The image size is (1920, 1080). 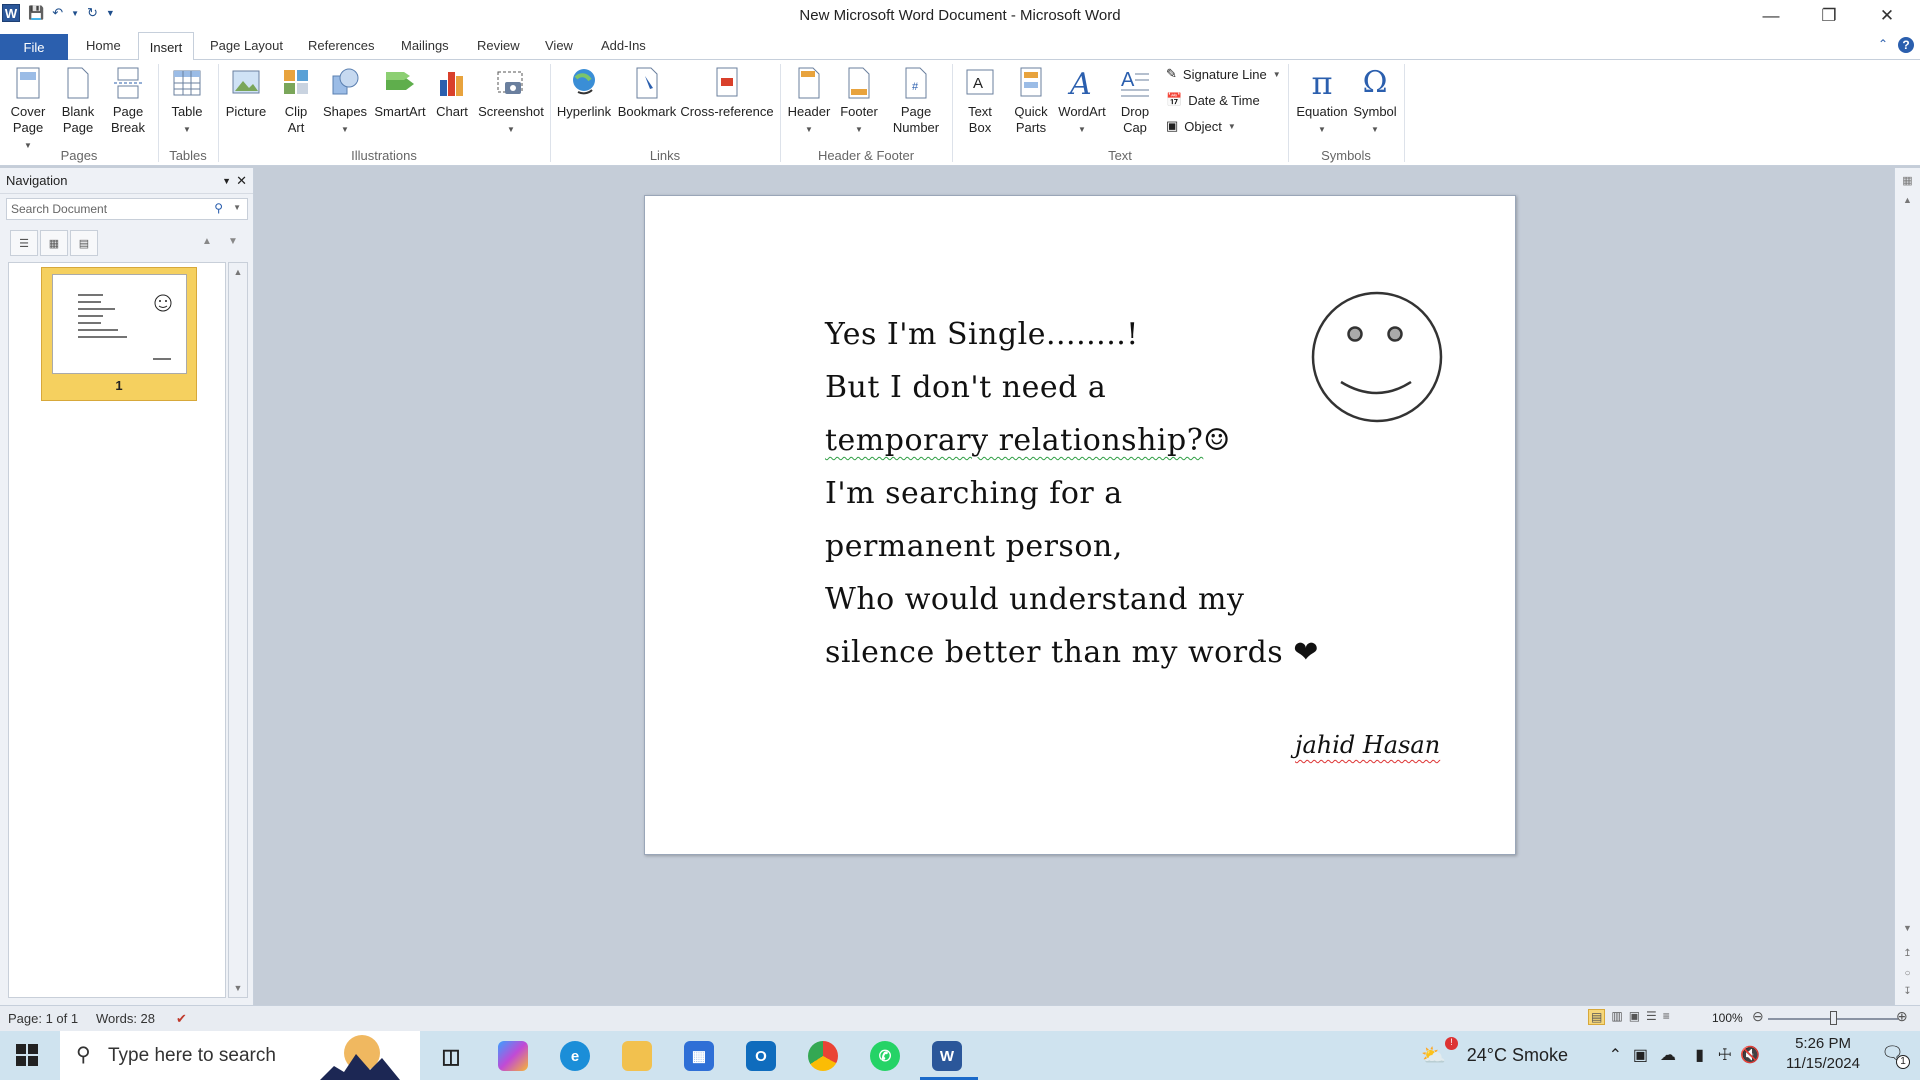 What do you see at coordinates (1829, 16) in the screenshot?
I see `restore-button: ❐` at bounding box center [1829, 16].